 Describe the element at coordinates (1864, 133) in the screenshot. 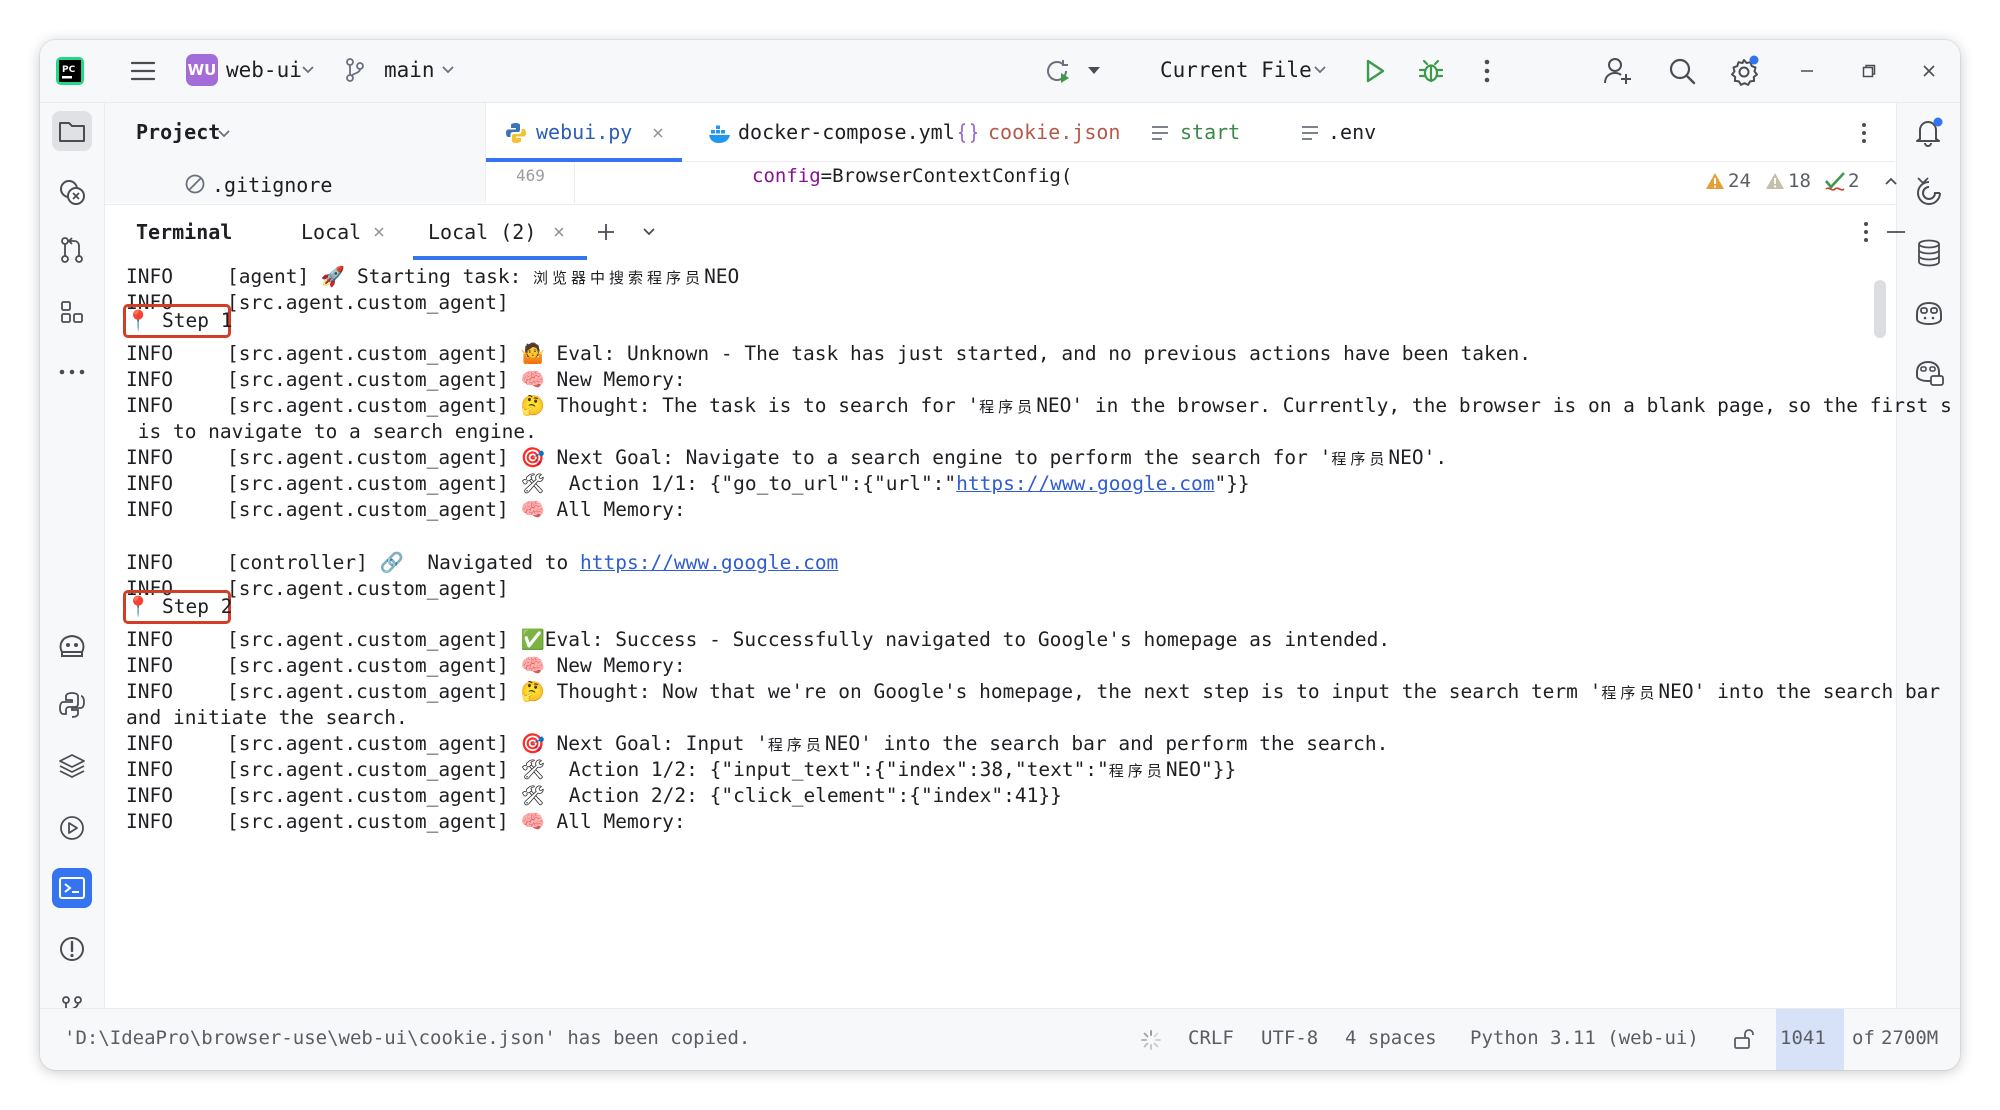

I see `tab-options-icon` at that location.